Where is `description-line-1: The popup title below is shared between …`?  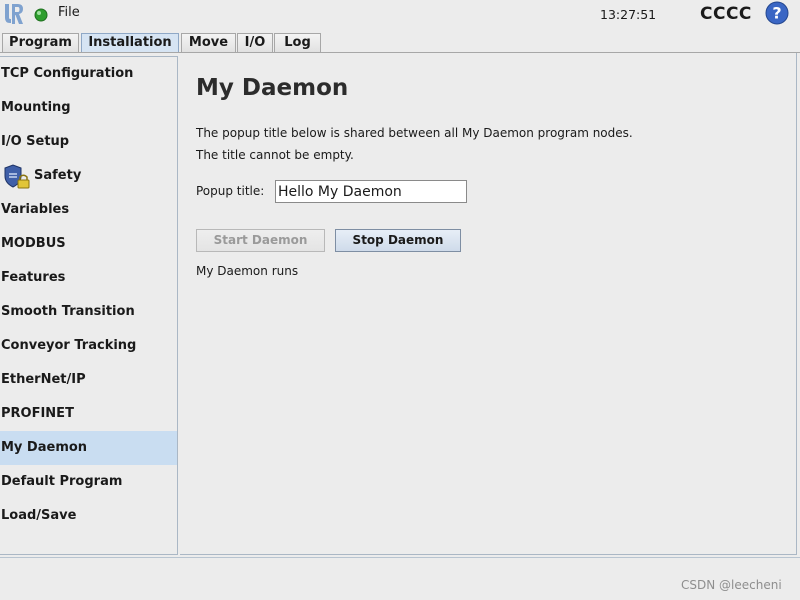
description-line-1: The popup title below is shared between … is located at coordinates (414, 133).